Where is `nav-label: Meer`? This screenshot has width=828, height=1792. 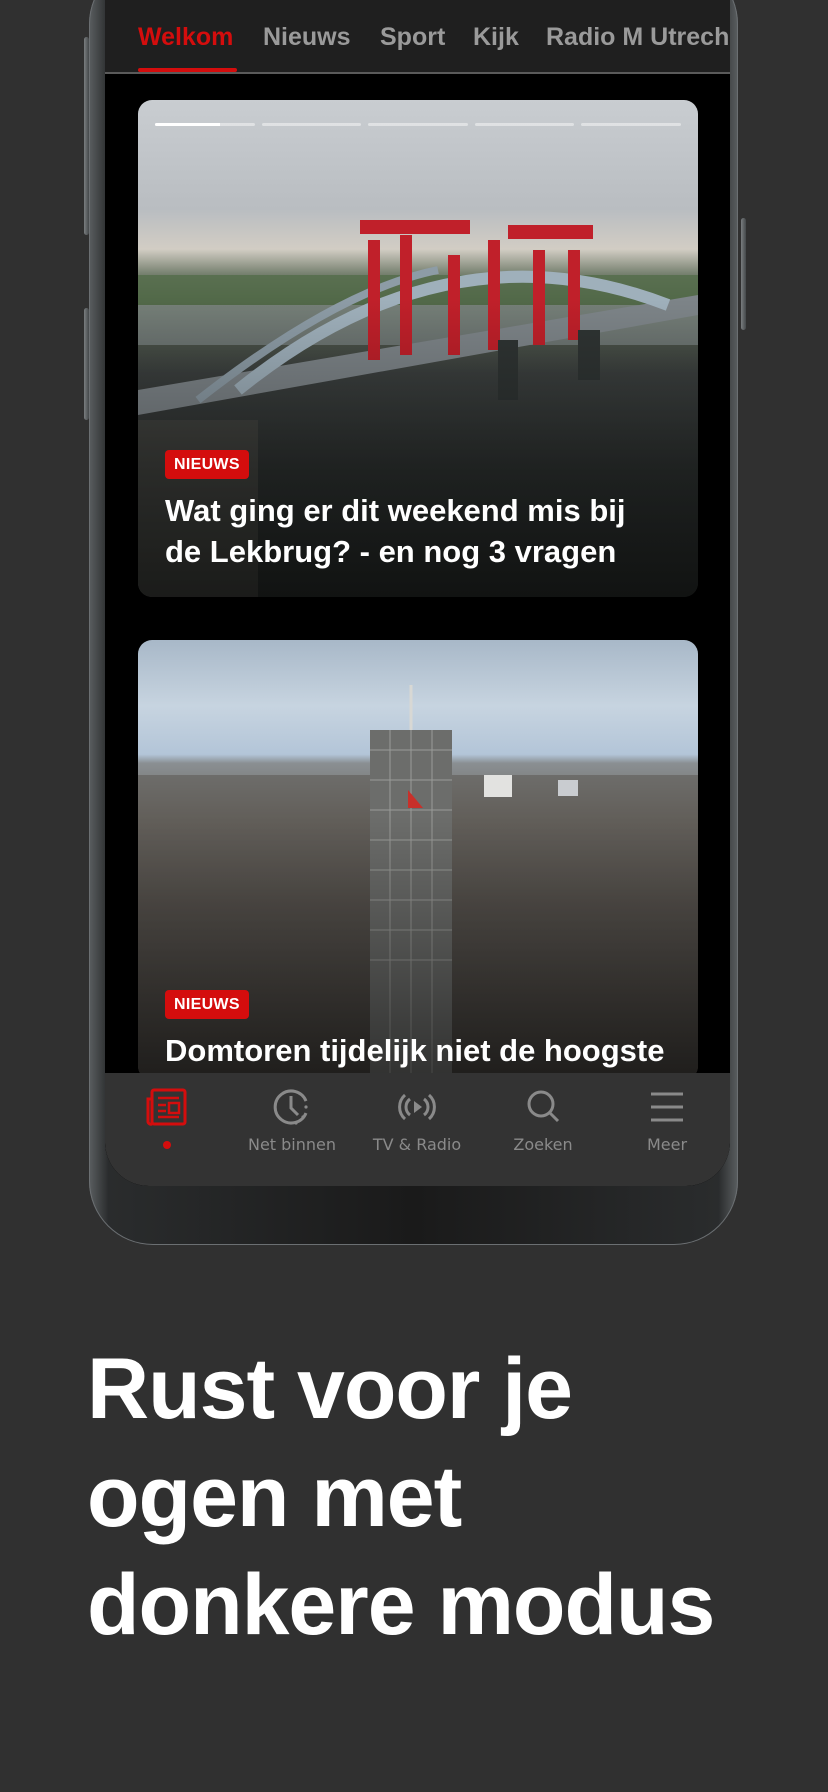
nav-label: Meer is located at coordinates (667, 1144).